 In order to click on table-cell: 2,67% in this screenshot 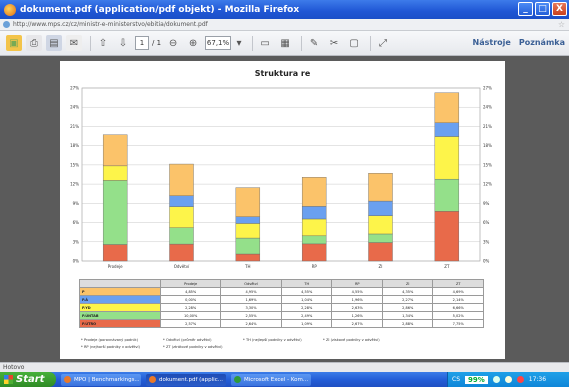, I will do `click(357, 323)`.